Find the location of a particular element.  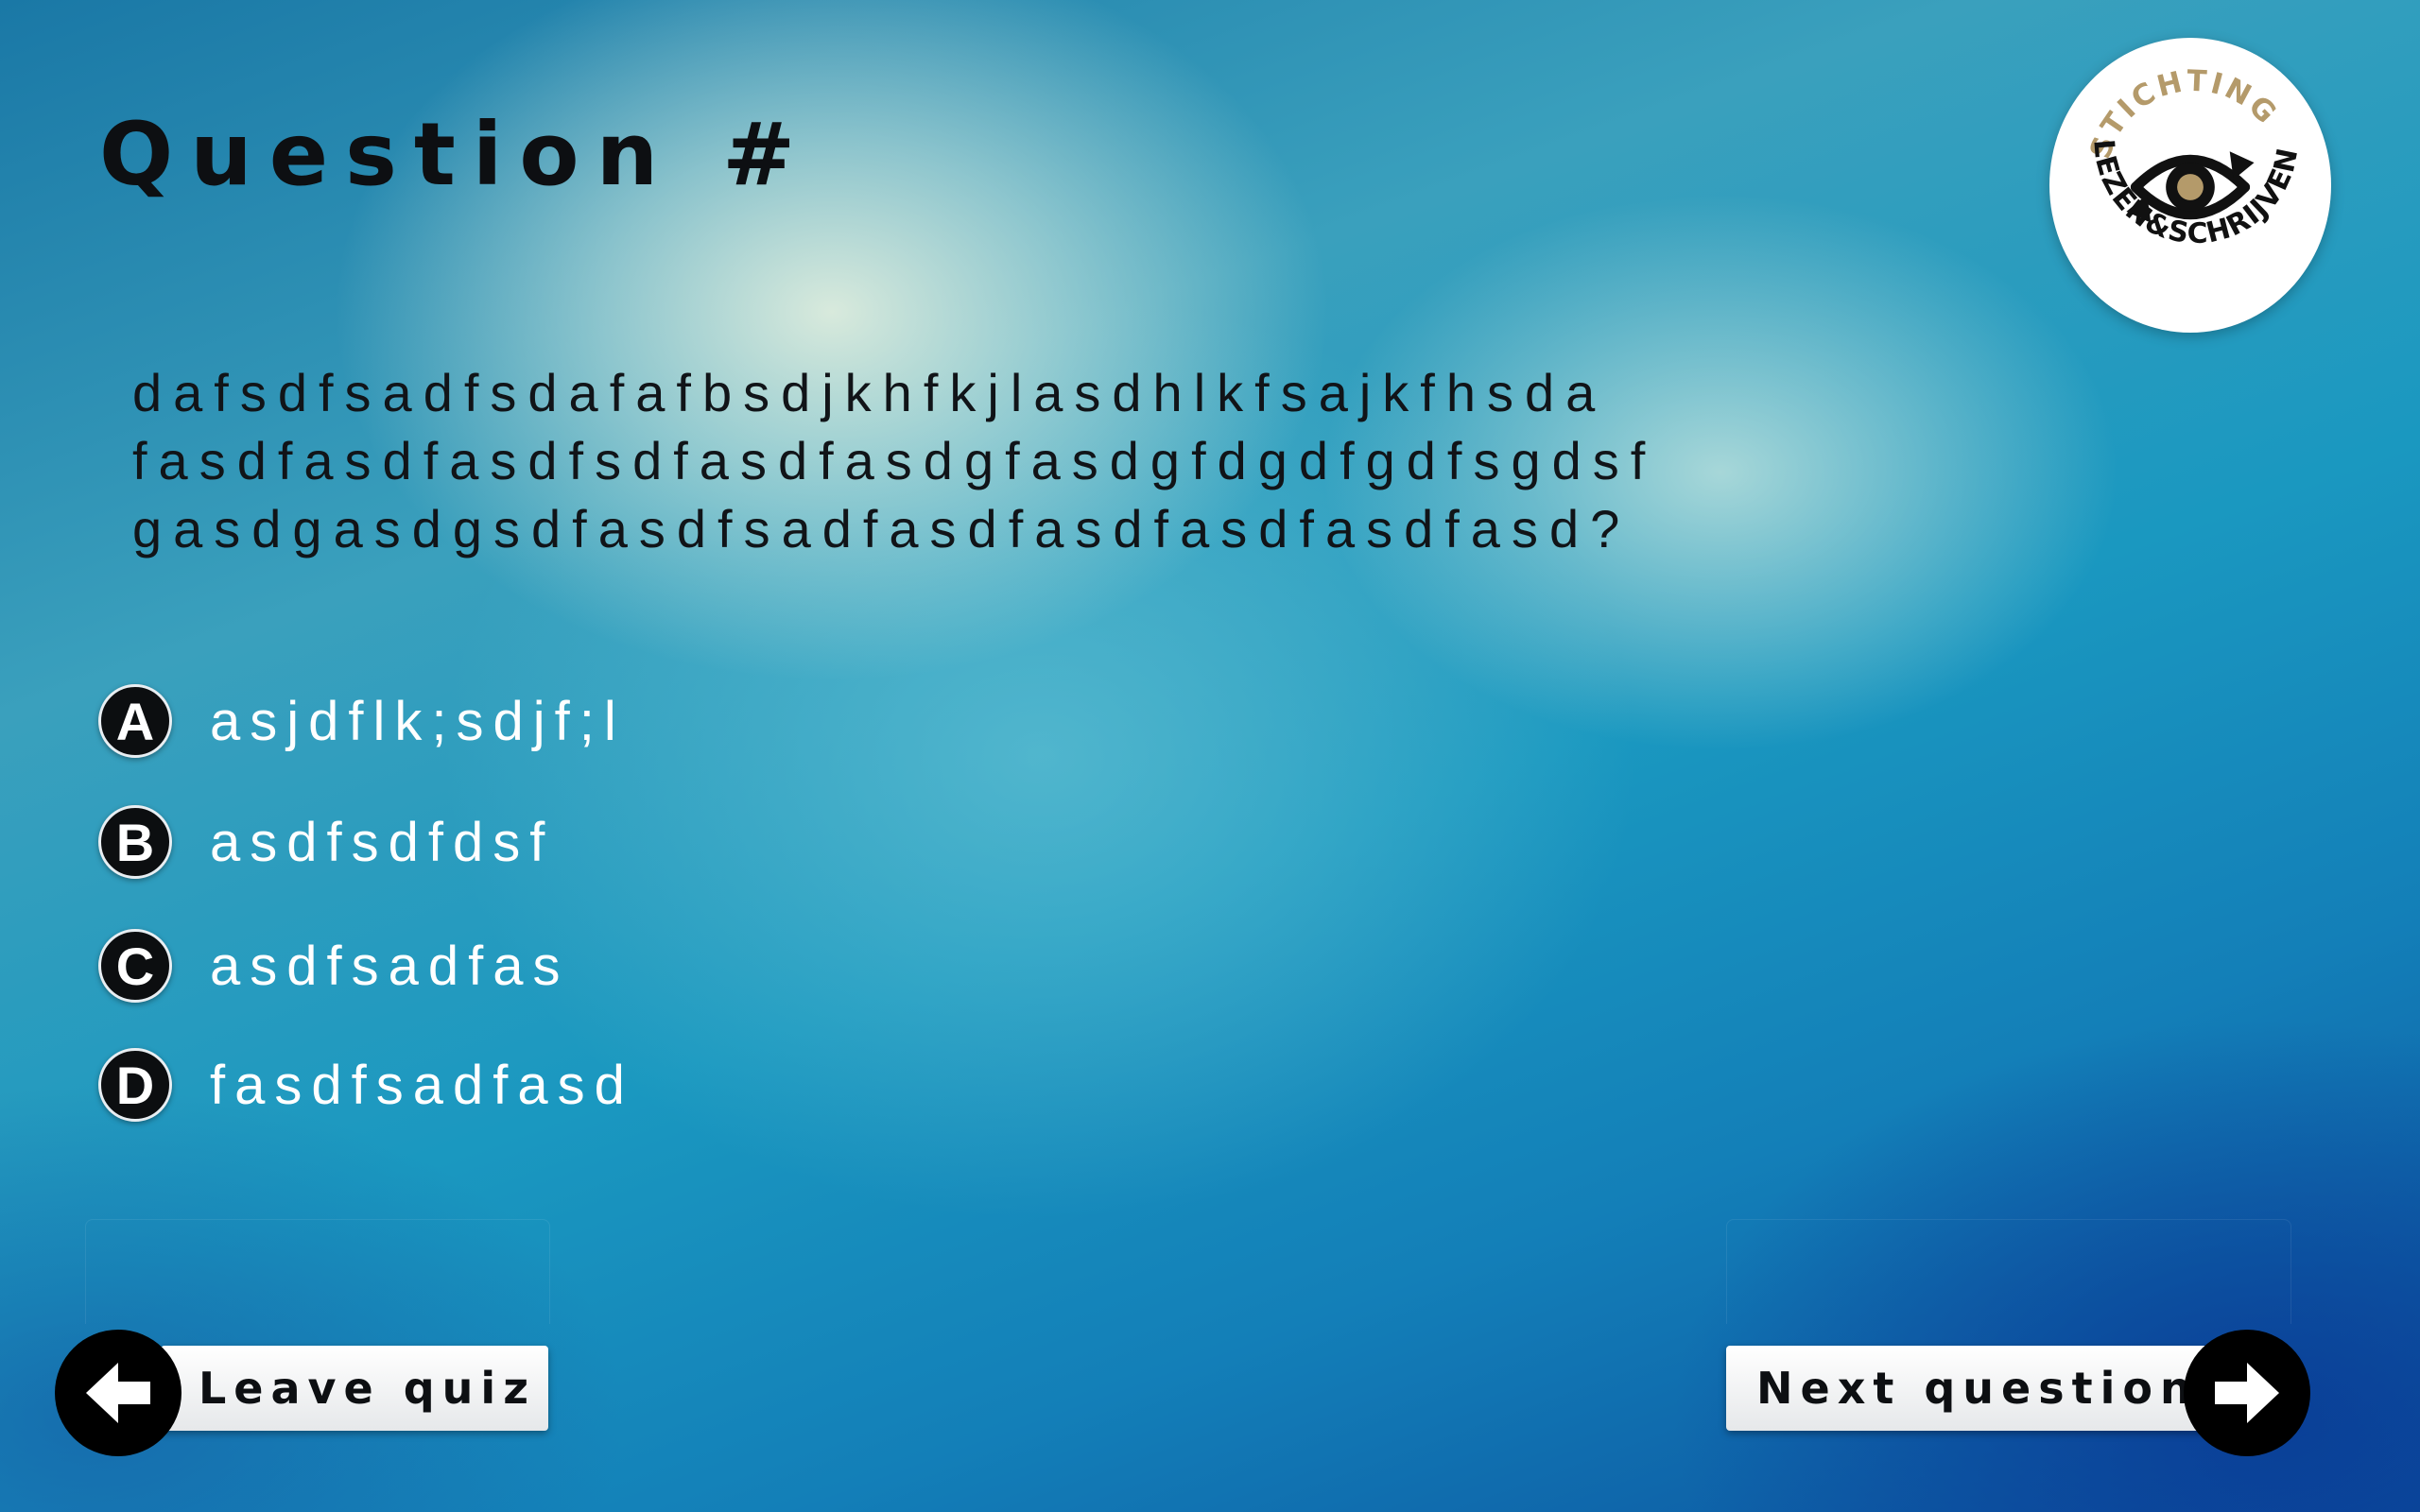

answer-option-a: A asjdflk;sdjf;l is located at coordinates (362, 721).